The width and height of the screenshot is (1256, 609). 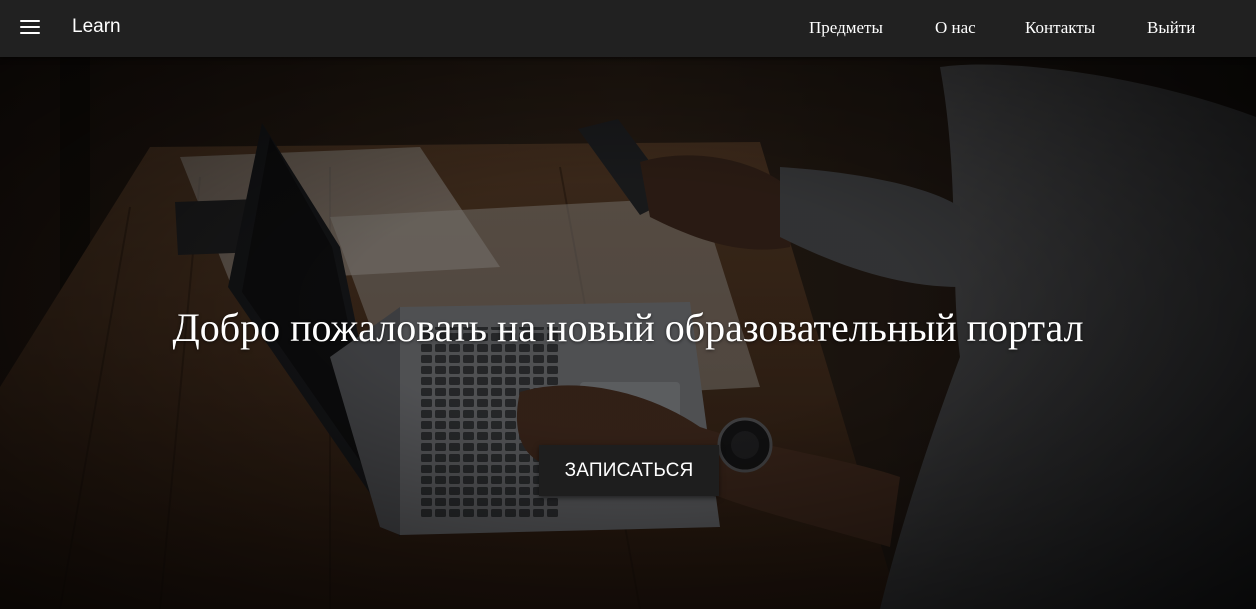 I want to click on nav-link-logout: Выйти, so click(x=1171, y=28).